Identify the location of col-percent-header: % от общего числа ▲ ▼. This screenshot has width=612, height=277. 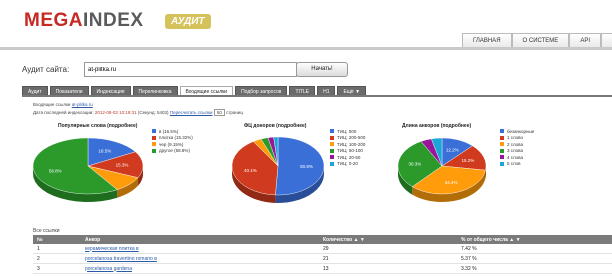
(534, 239).